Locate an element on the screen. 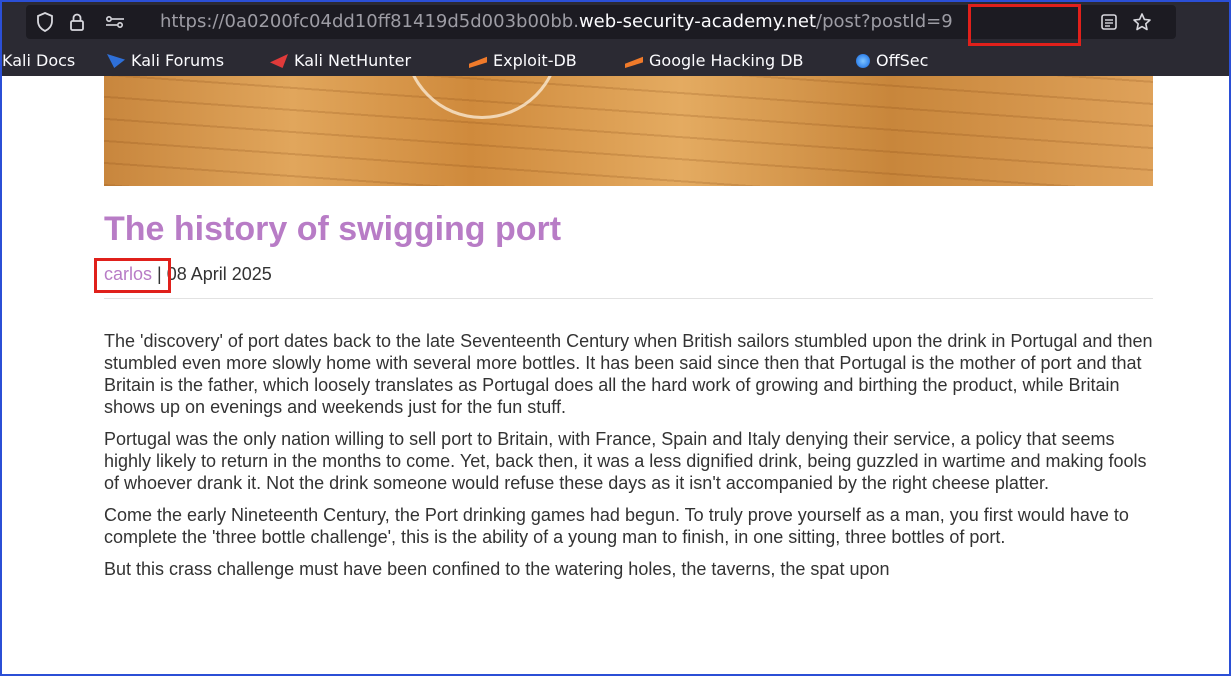  bookmark-exploit-db: Exploit-DB is located at coordinates (523, 61).